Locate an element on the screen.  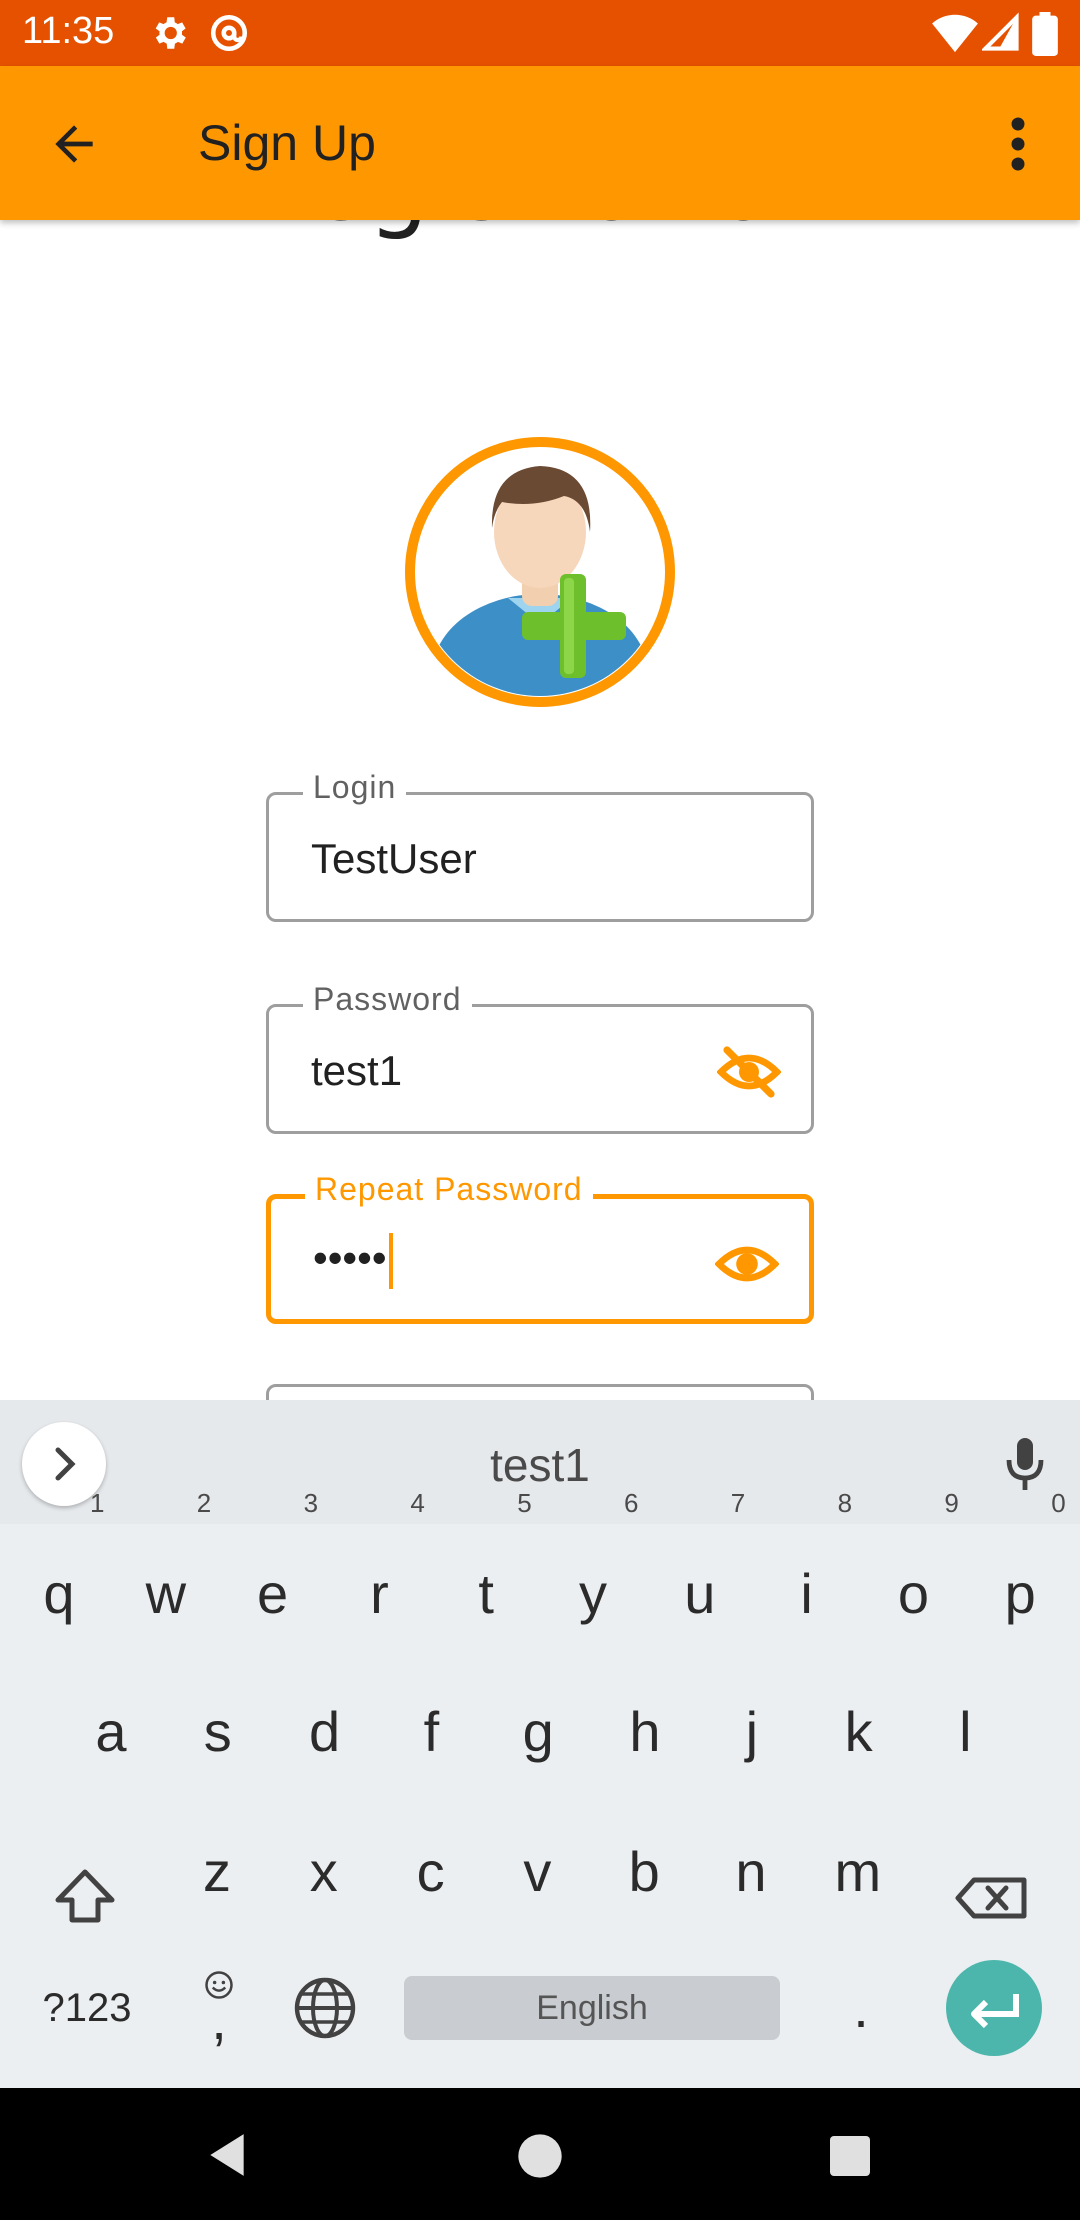
key-j: j is located at coordinates (752, 1732).